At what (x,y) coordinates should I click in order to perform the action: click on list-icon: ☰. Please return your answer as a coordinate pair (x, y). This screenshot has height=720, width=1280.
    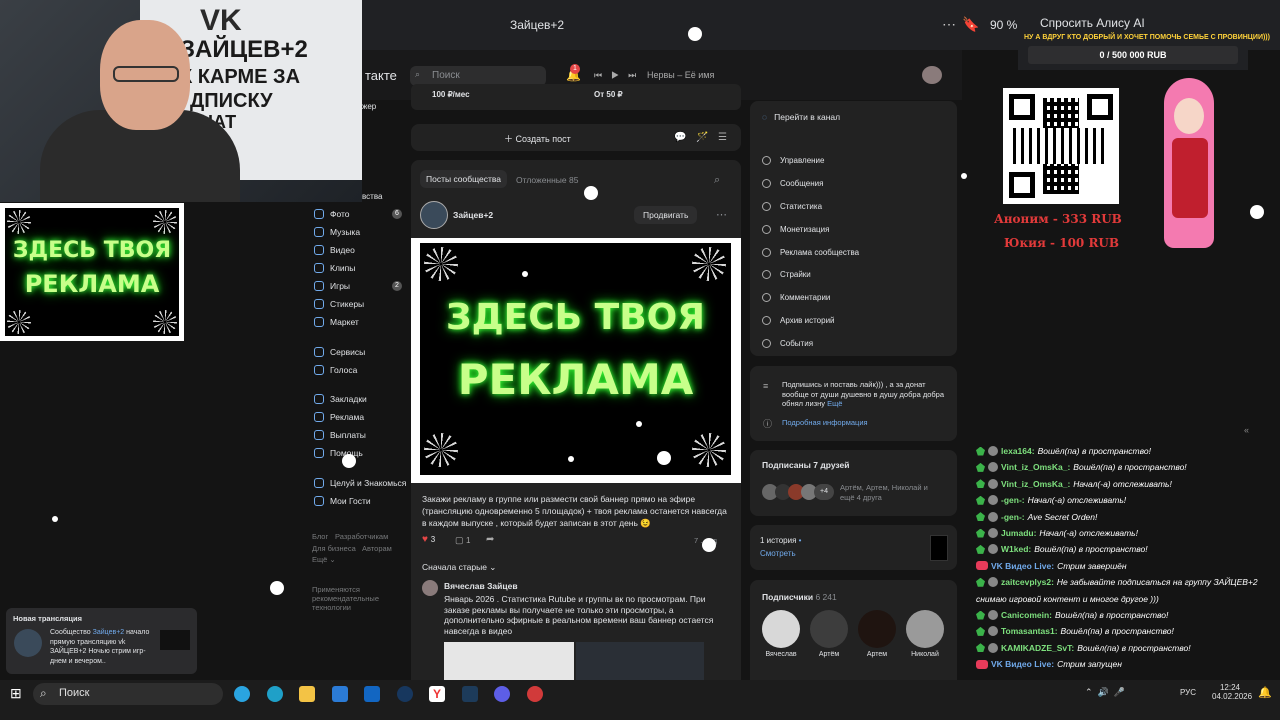
    Looking at the image, I should click on (722, 137).